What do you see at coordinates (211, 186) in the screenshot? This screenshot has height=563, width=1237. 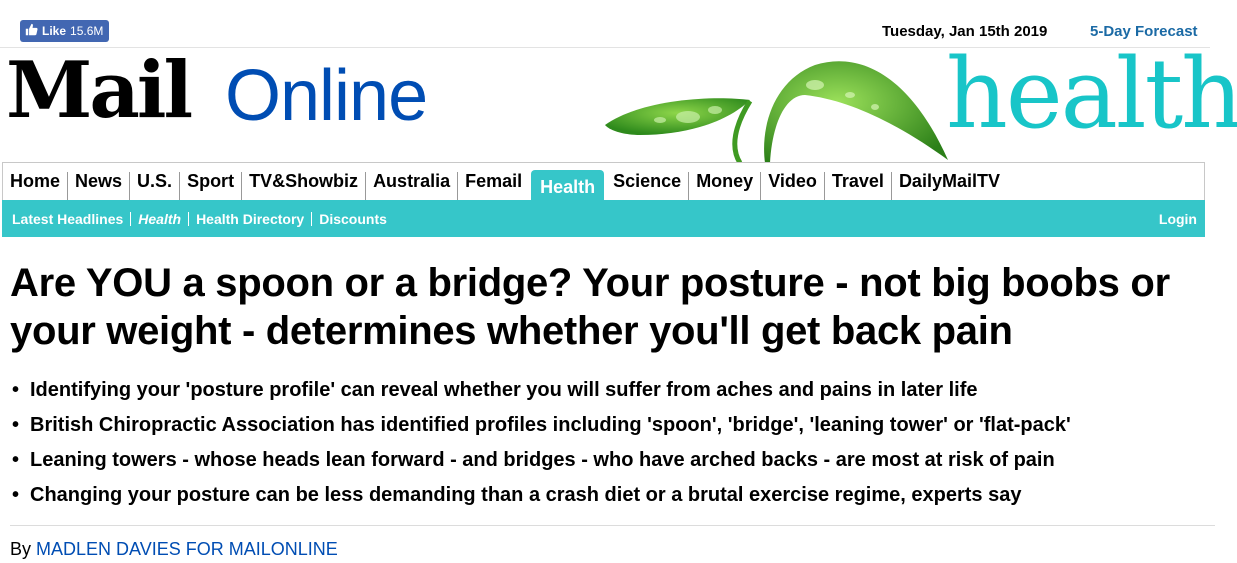 I see `nav-item-sport: Sport` at bounding box center [211, 186].